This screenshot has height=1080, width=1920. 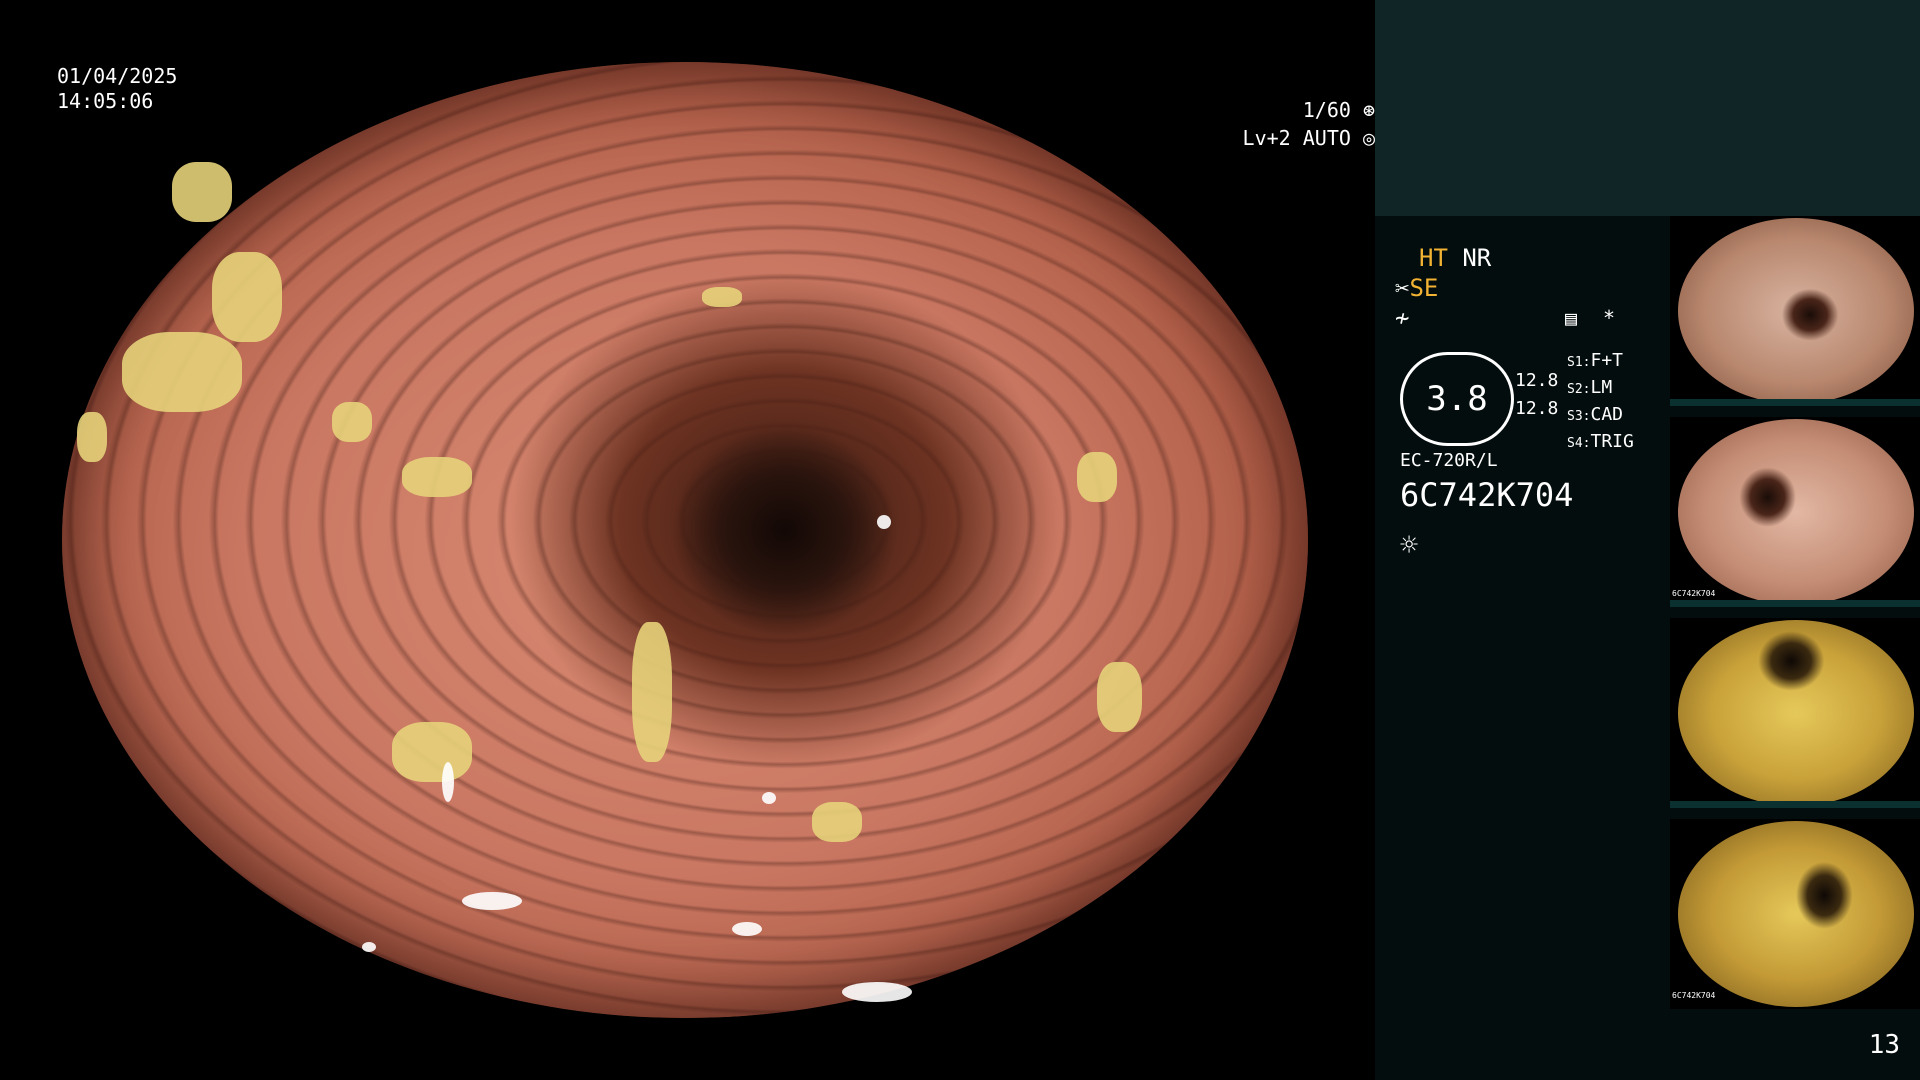 I want to click on s4-value: TRIG, so click(x=1612, y=441).